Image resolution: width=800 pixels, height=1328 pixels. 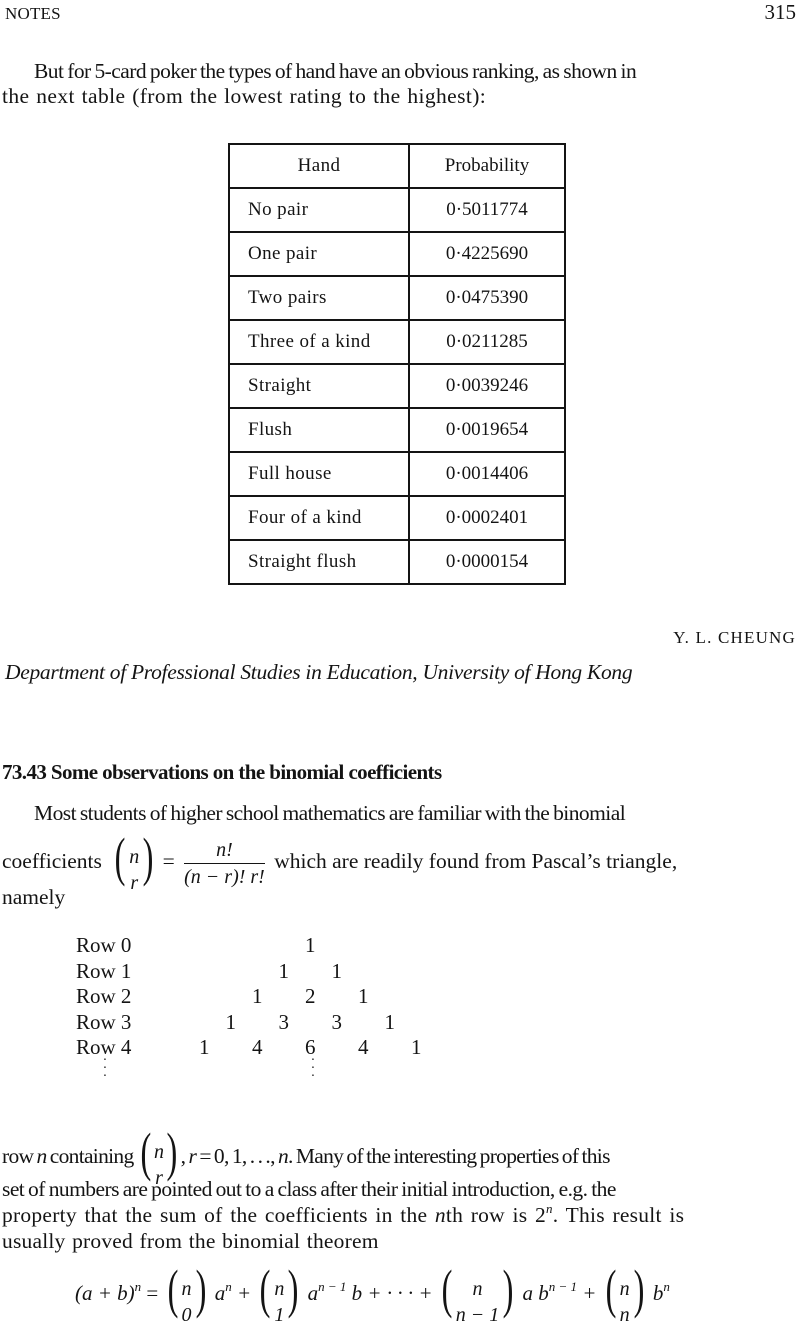 I want to click on binomial-coefficient: (n n), so click(x=625, y=1293).